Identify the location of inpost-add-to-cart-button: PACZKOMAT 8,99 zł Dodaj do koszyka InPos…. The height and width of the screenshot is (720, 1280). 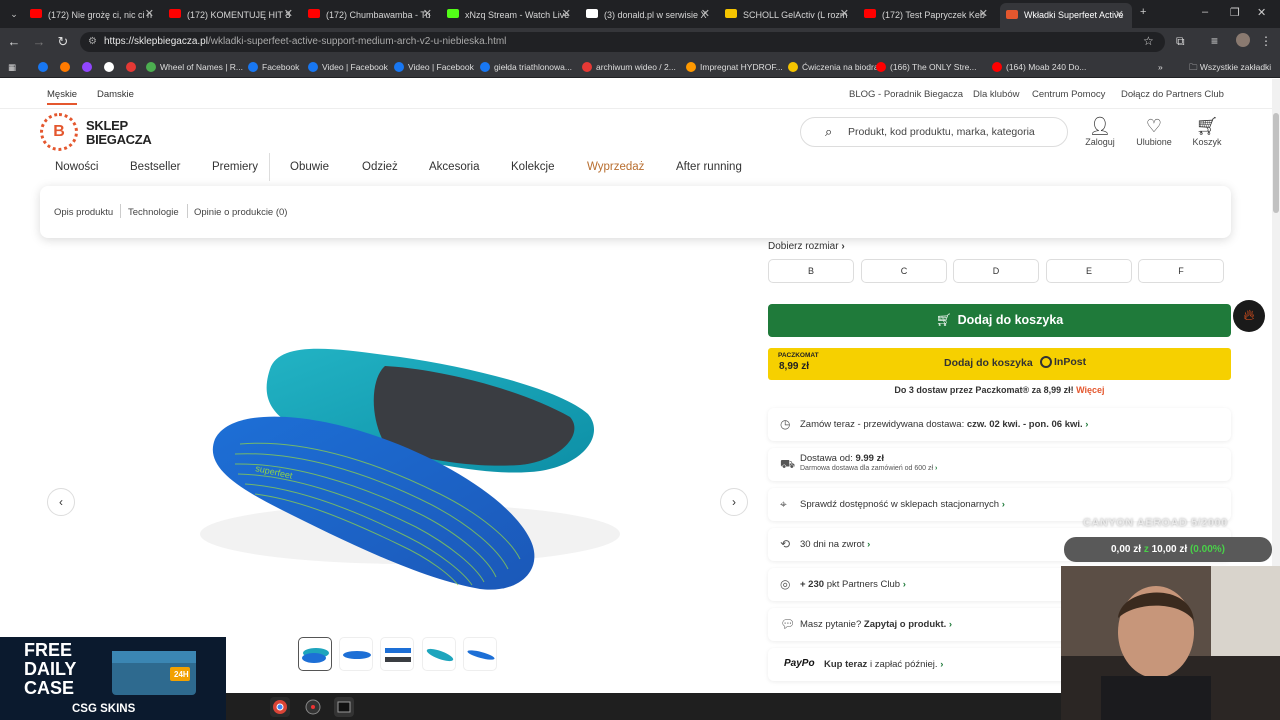
(999, 364).